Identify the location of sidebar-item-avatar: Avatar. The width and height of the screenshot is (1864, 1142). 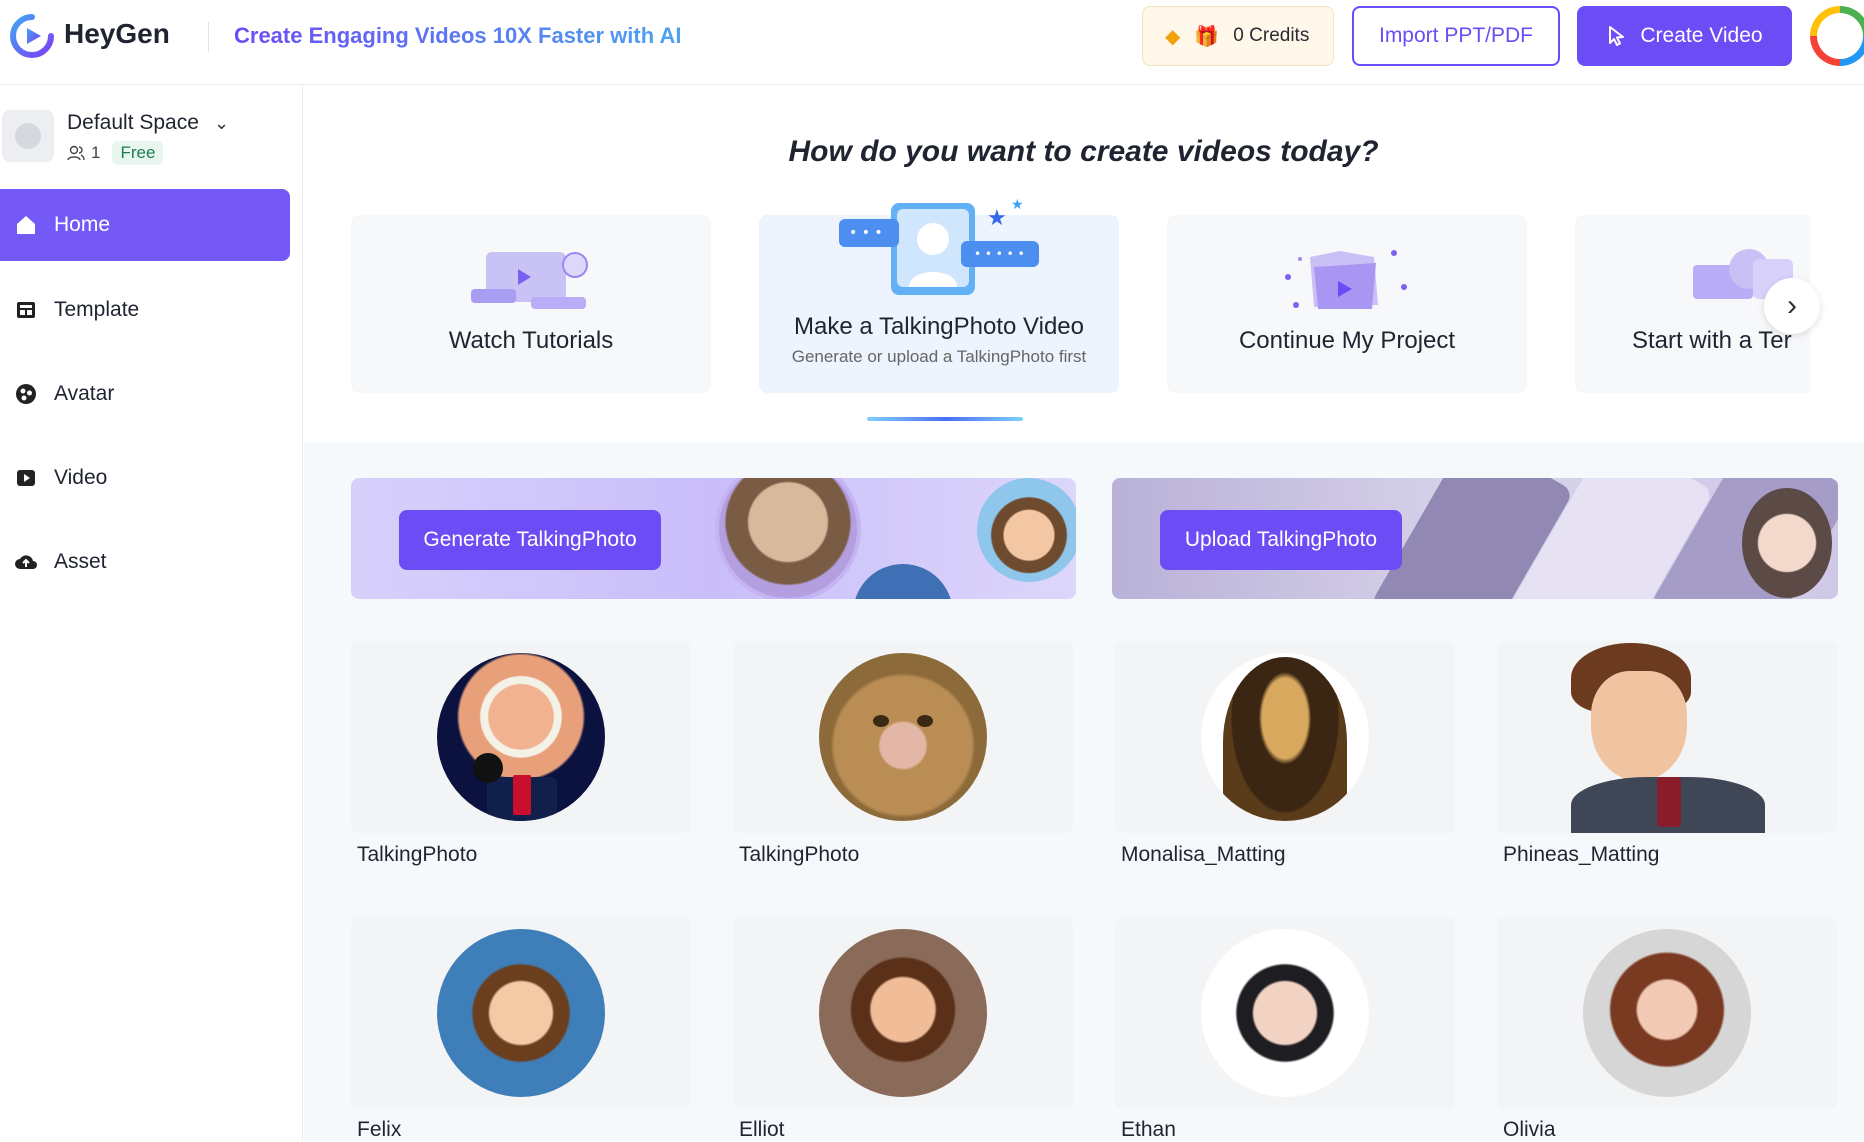
(145, 394).